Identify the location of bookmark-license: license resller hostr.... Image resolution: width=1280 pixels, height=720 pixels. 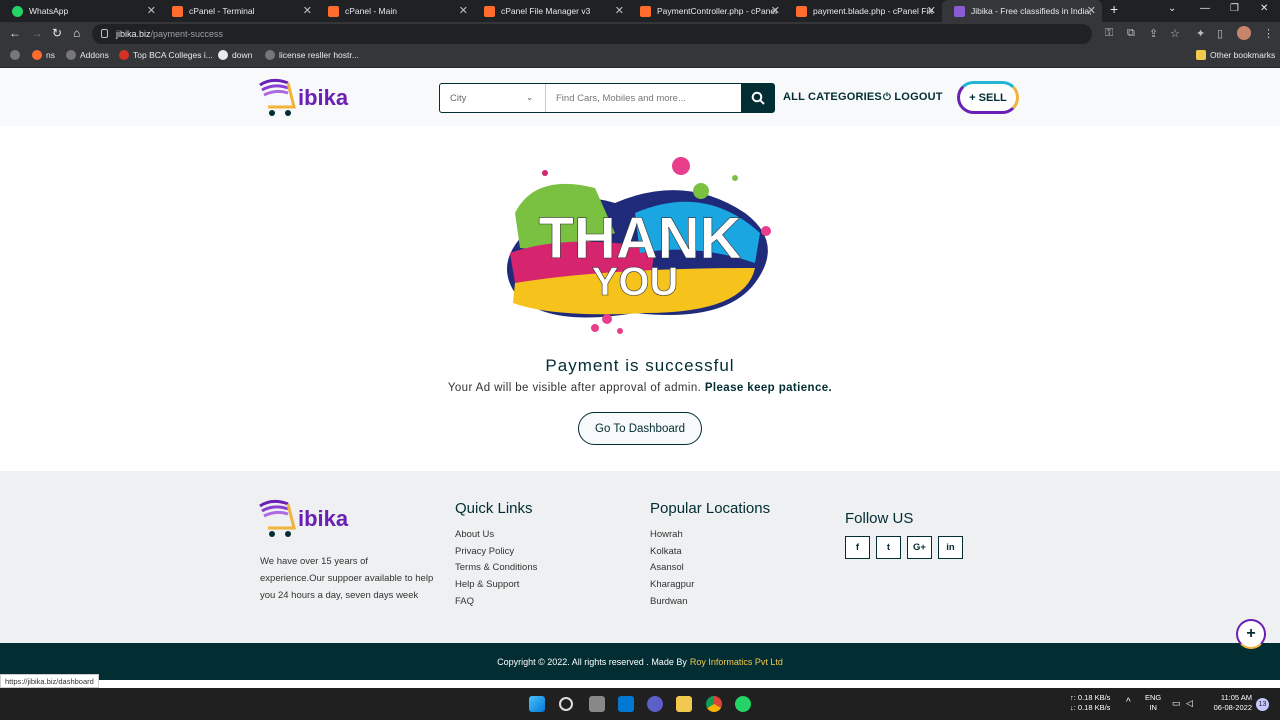
(312, 55).